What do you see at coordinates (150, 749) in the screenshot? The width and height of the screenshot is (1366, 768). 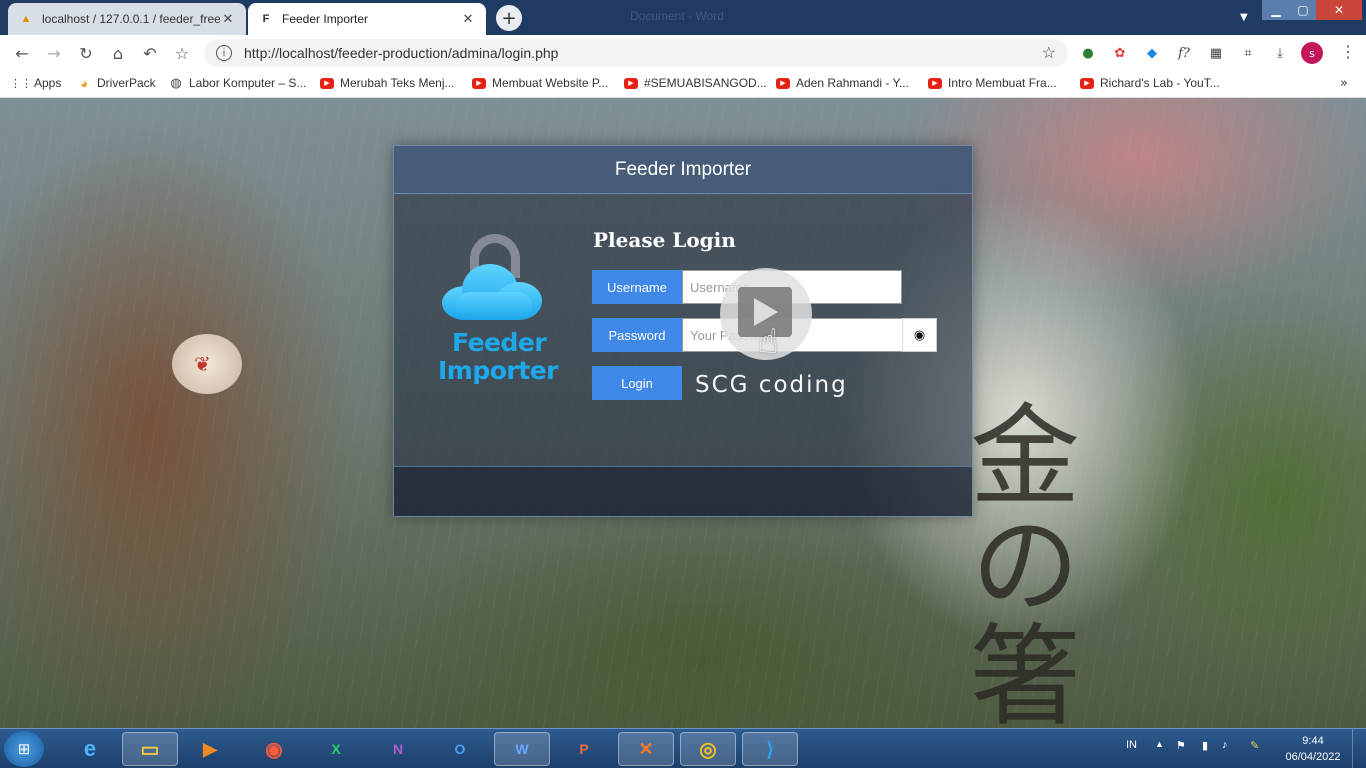 I see `file-explorer-icon: ▭` at bounding box center [150, 749].